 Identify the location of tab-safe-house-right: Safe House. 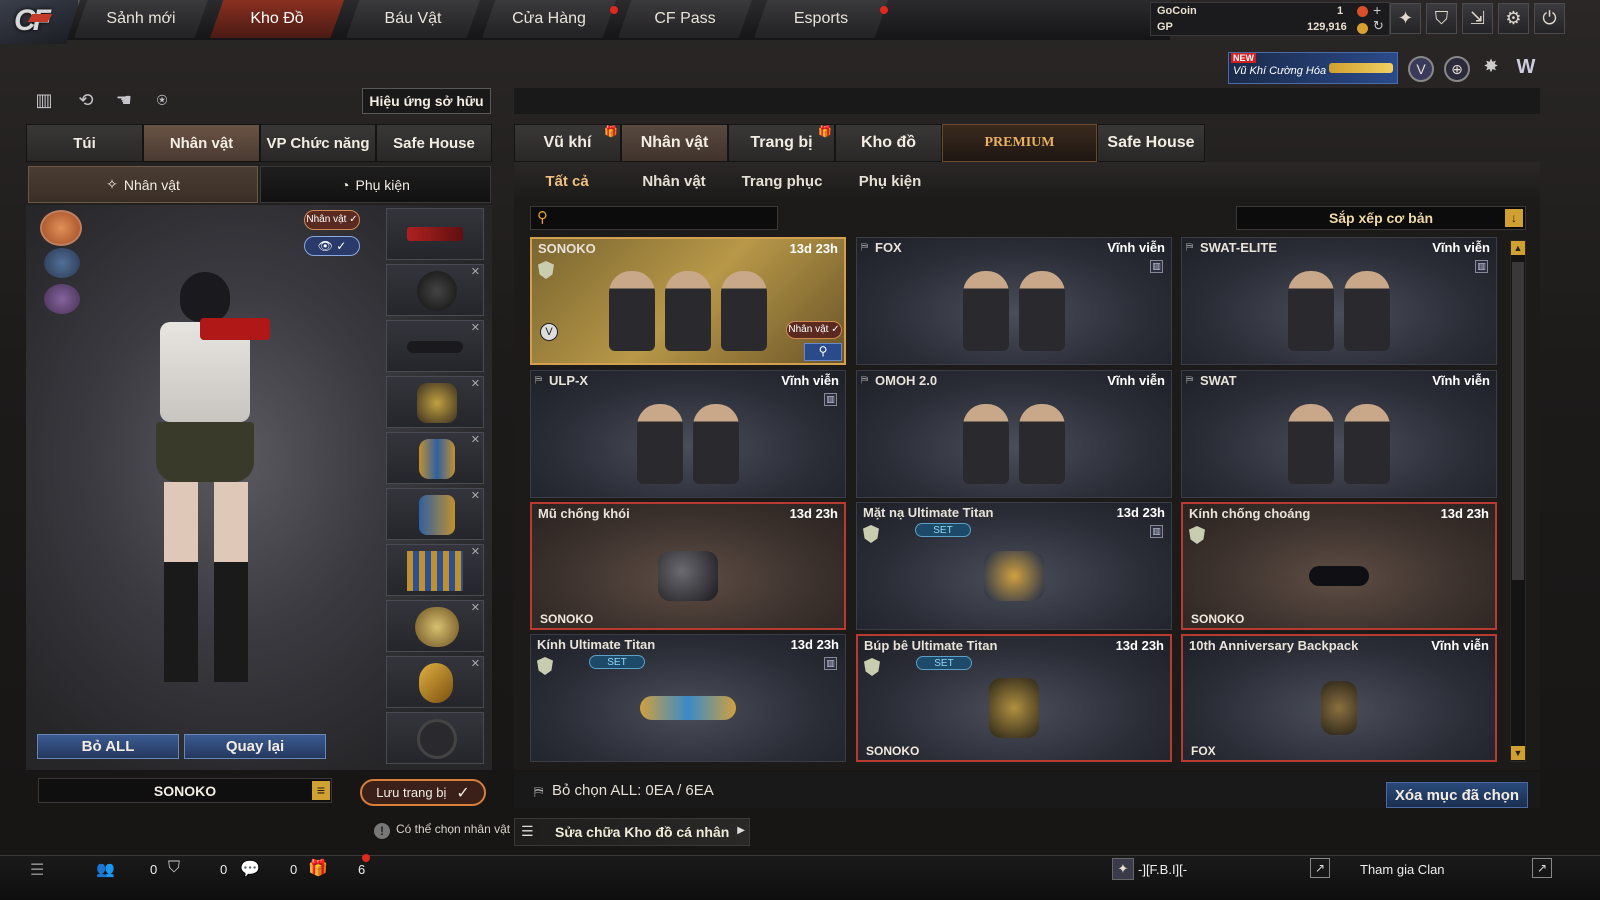
(1151, 143).